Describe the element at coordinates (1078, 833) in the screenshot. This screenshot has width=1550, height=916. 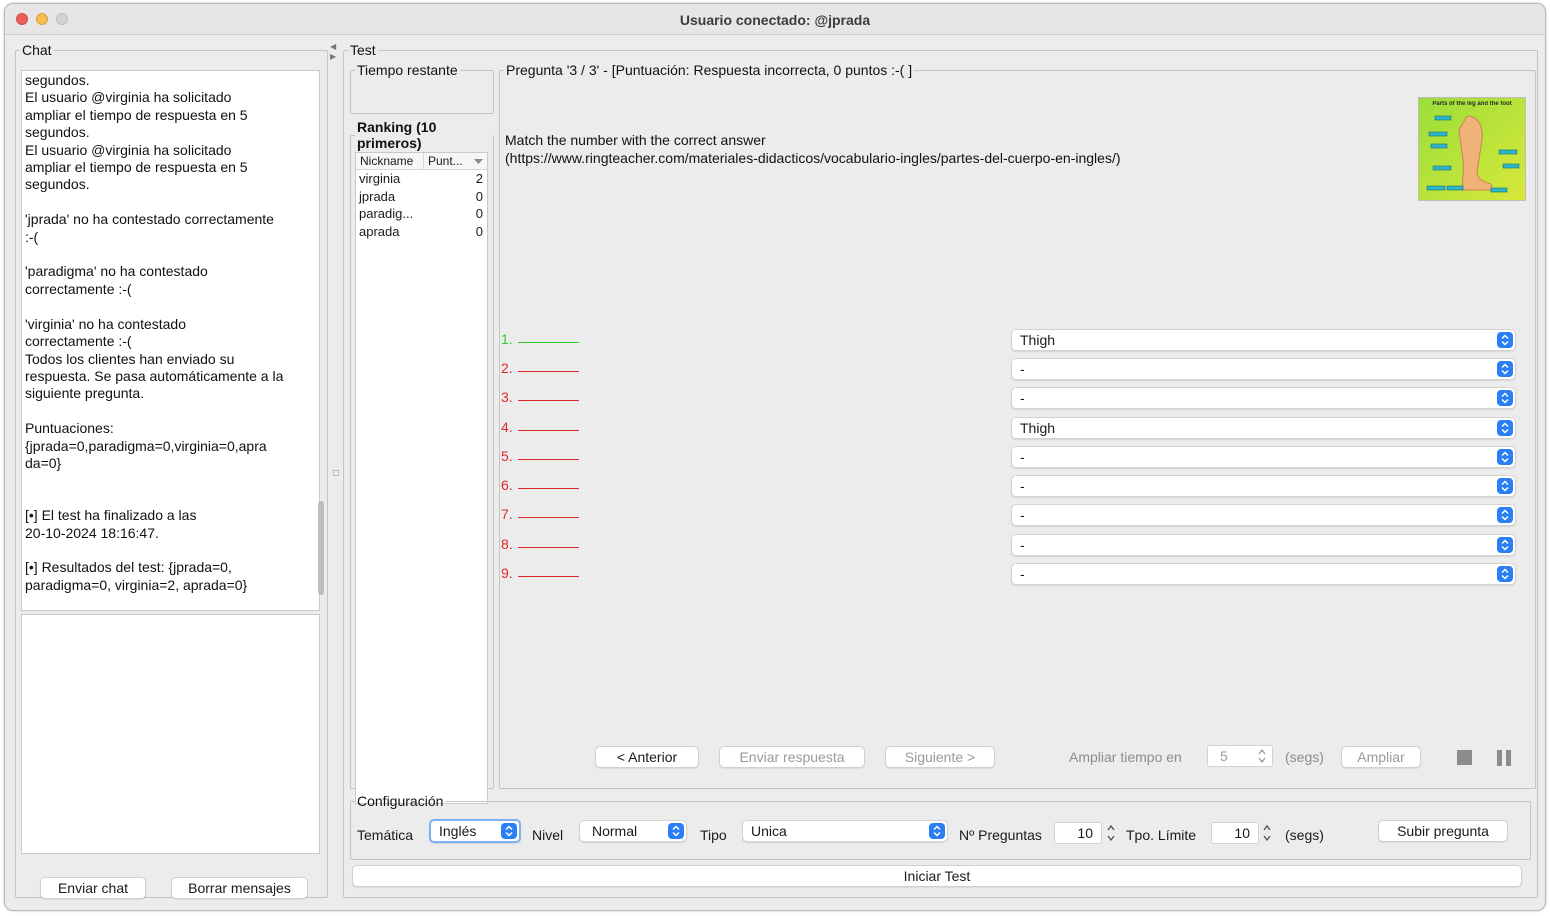
I see `num-questions-input: 10` at that location.